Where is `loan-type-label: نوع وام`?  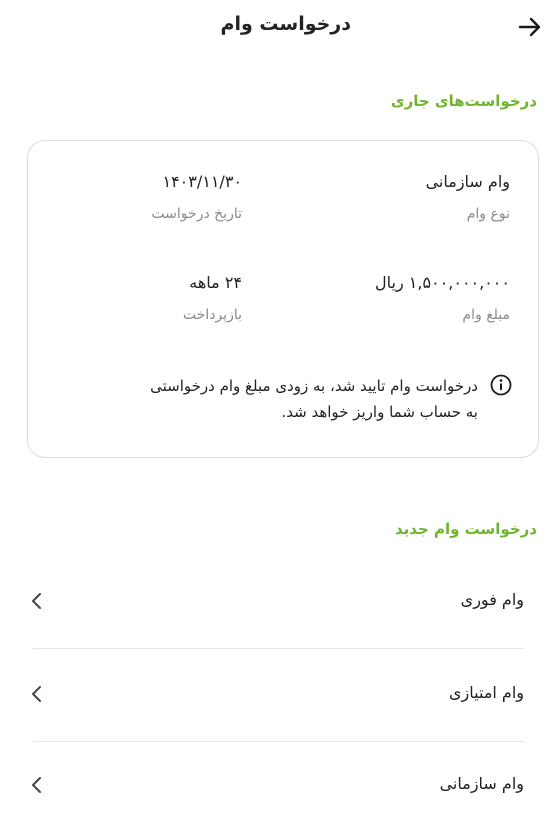
loan-type-label: نوع وام is located at coordinates (488, 214).